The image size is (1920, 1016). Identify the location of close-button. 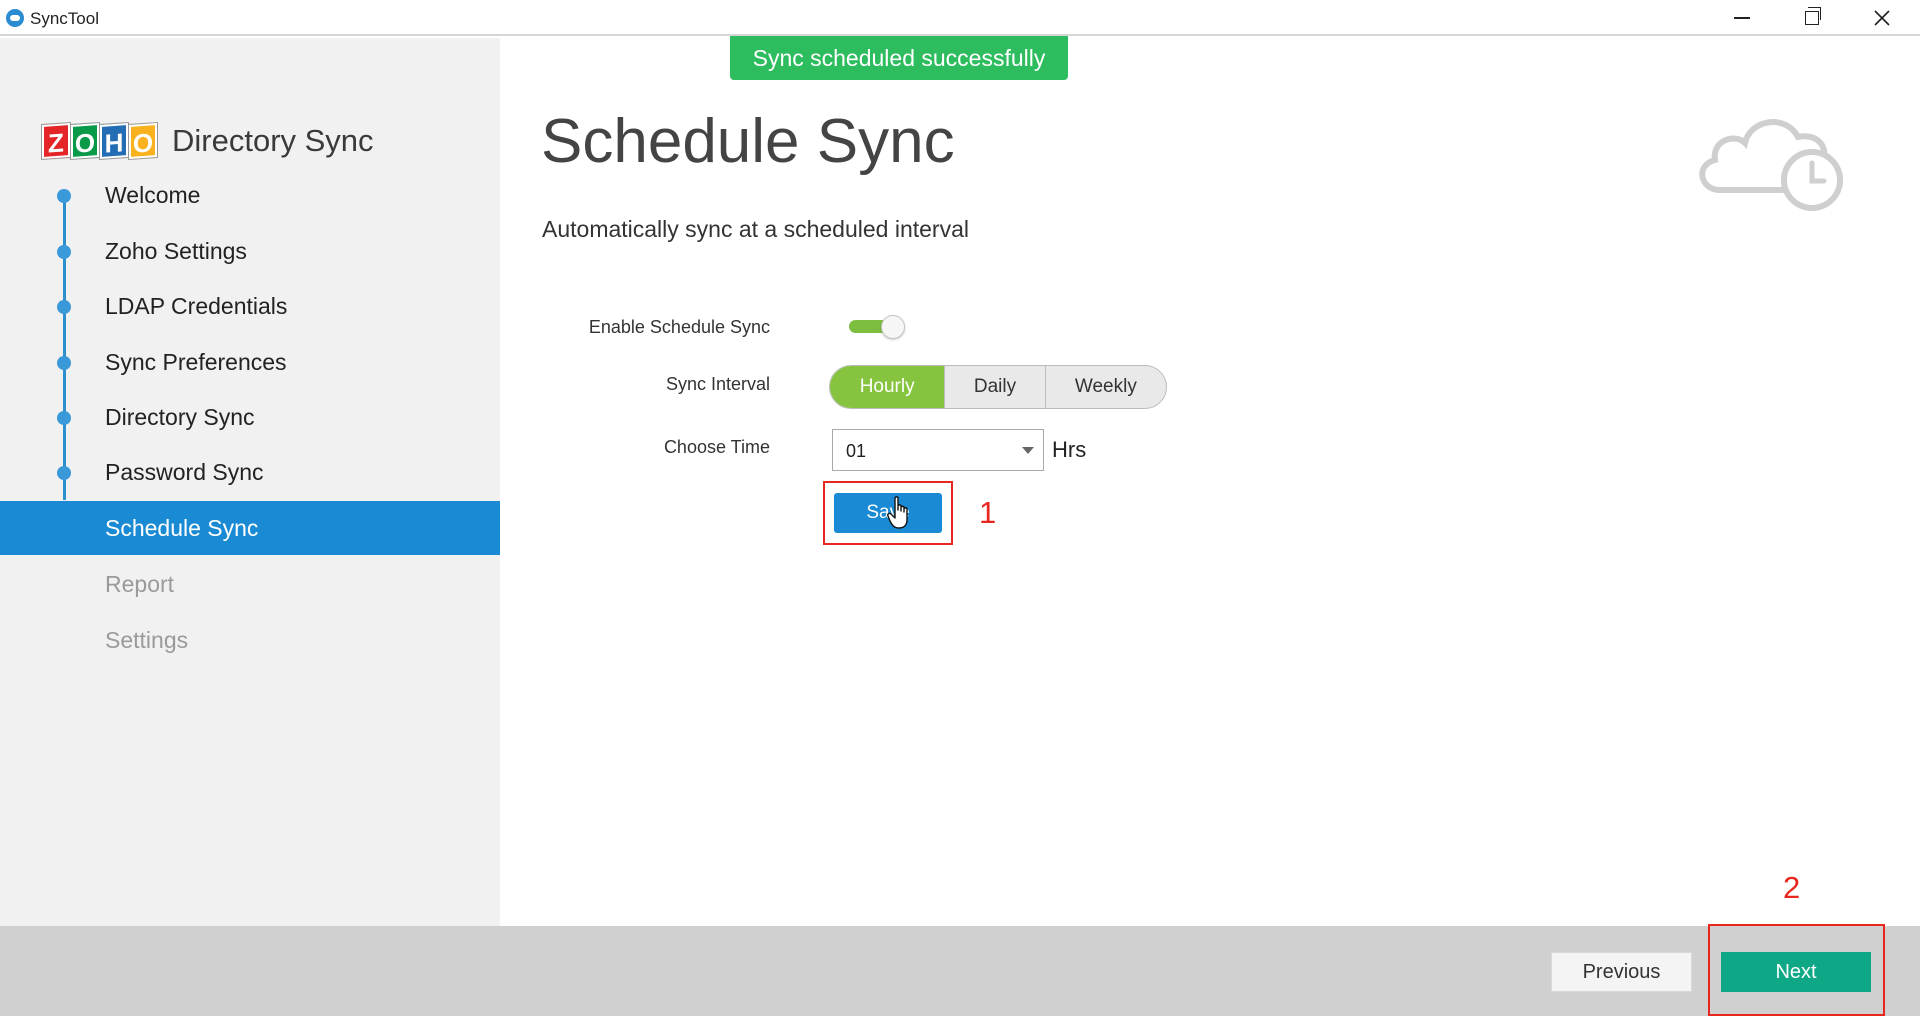
(1882, 18).